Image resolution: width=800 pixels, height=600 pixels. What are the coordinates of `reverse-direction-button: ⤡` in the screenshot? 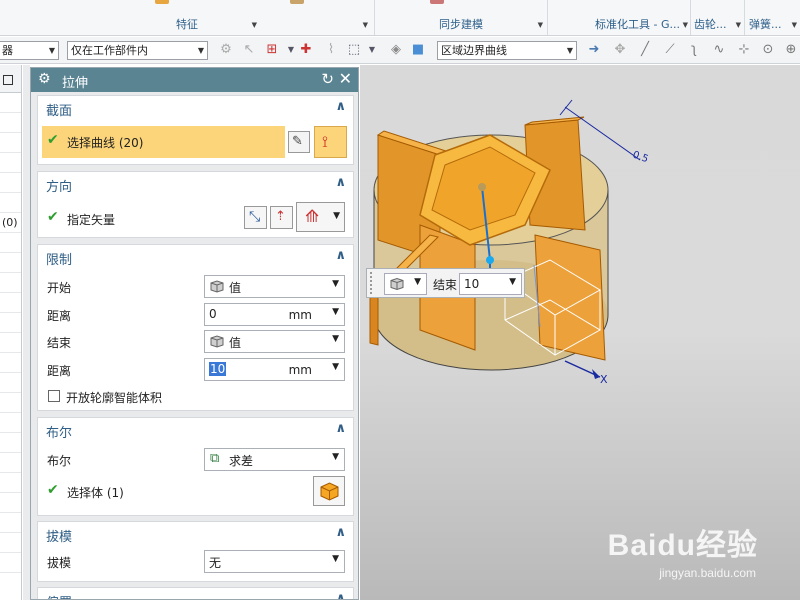 It's located at (255, 217).